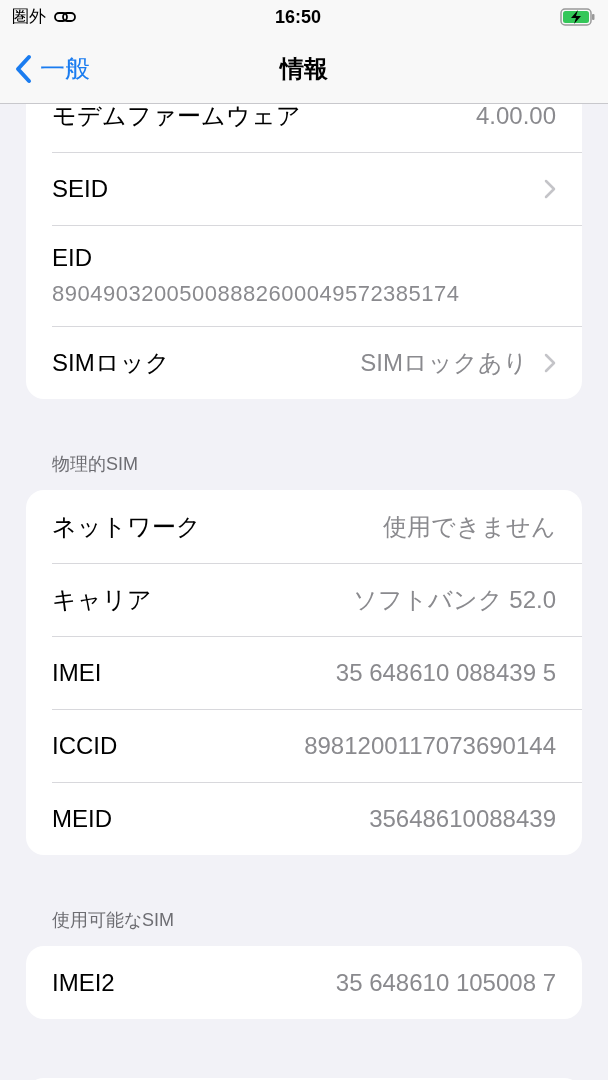  I want to click on row-label: IMEI2, so click(83, 982).